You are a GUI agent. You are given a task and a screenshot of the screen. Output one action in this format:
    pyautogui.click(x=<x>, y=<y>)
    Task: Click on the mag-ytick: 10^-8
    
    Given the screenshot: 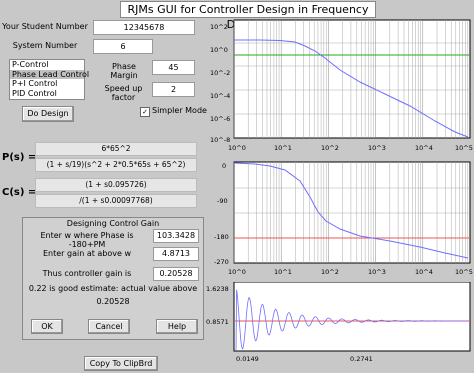 What is the action you would take?
    pyautogui.click(x=220, y=140)
    